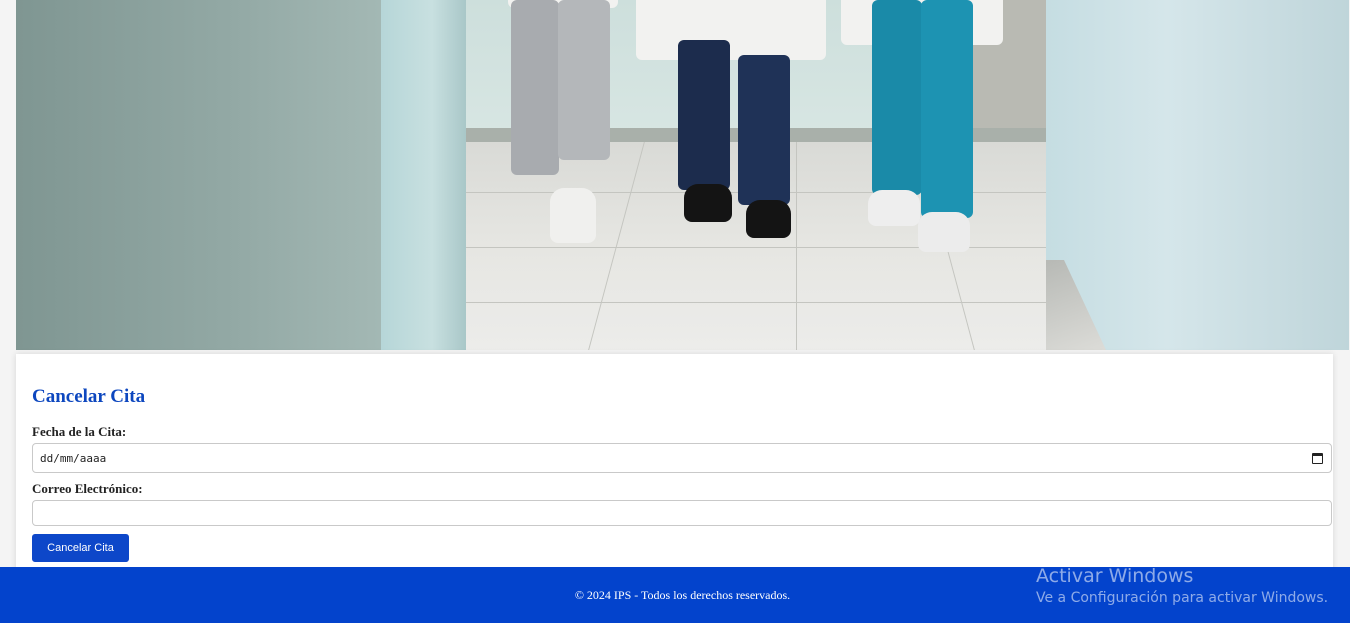  Describe the element at coordinates (535, 87) in the screenshot. I see `leg-1a` at that location.